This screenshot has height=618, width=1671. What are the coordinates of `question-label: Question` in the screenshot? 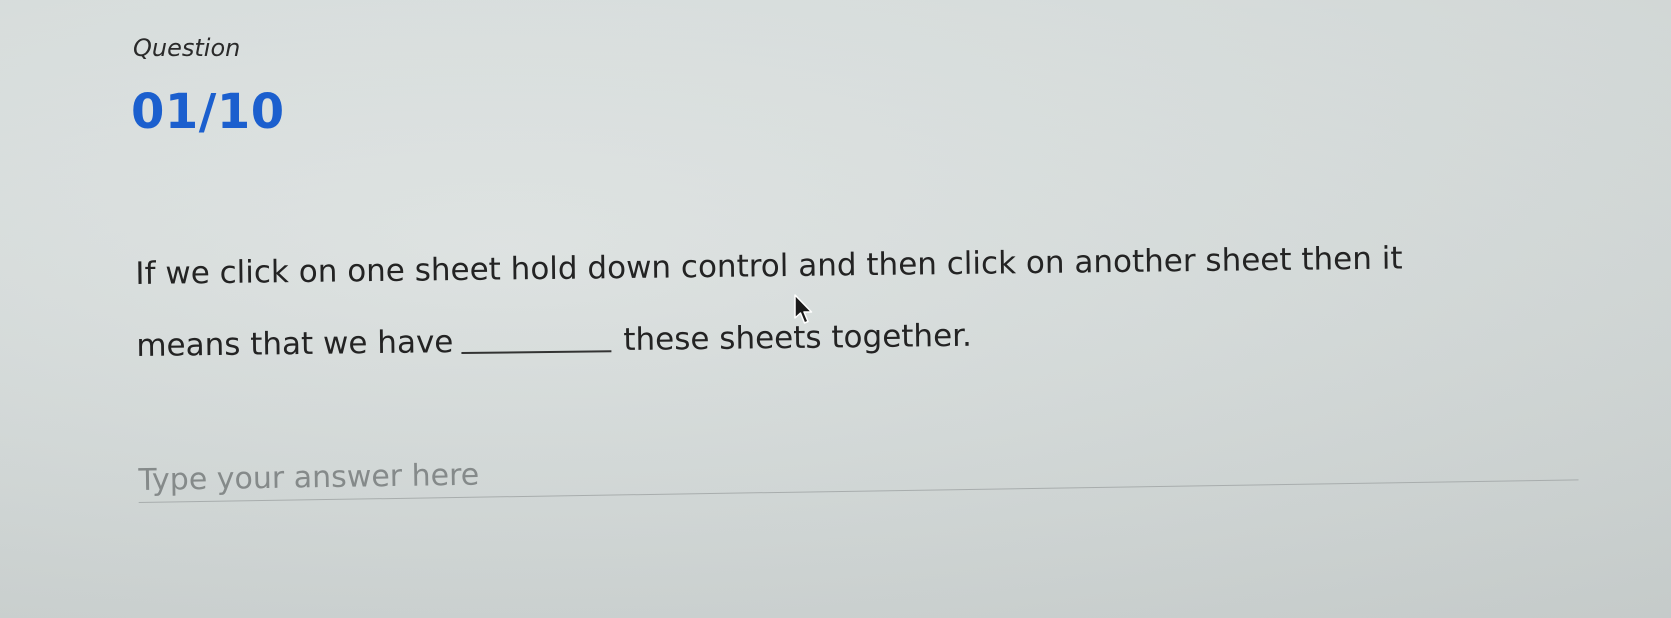 It's located at (187, 48).